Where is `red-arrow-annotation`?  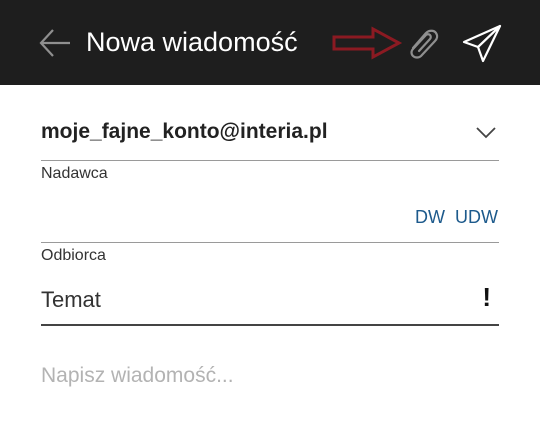
red-arrow-annotation is located at coordinates (367, 43).